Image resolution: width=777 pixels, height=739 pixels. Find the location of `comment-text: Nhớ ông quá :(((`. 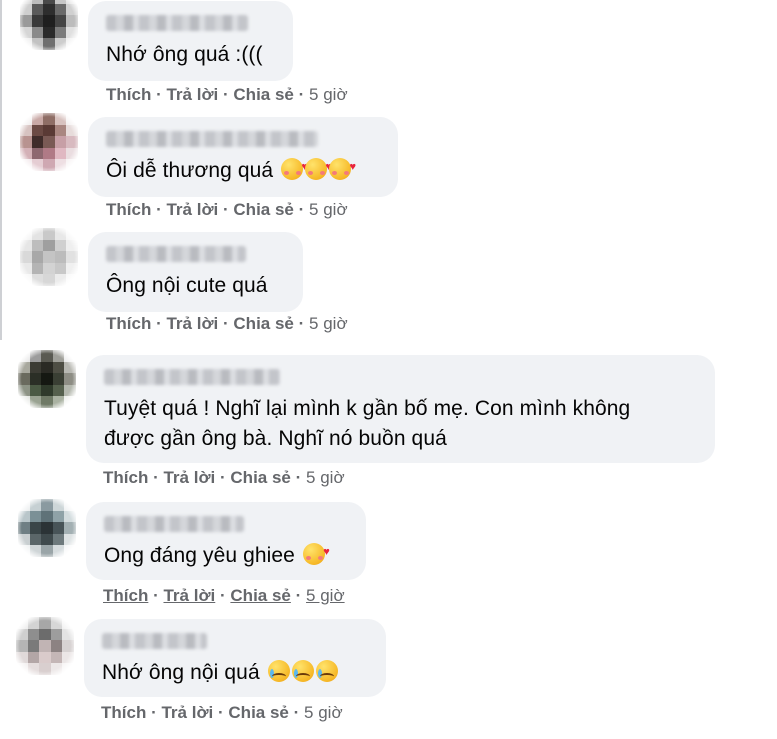

comment-text: Nhớ ông quá :((( is located at coordinates (184, 54).